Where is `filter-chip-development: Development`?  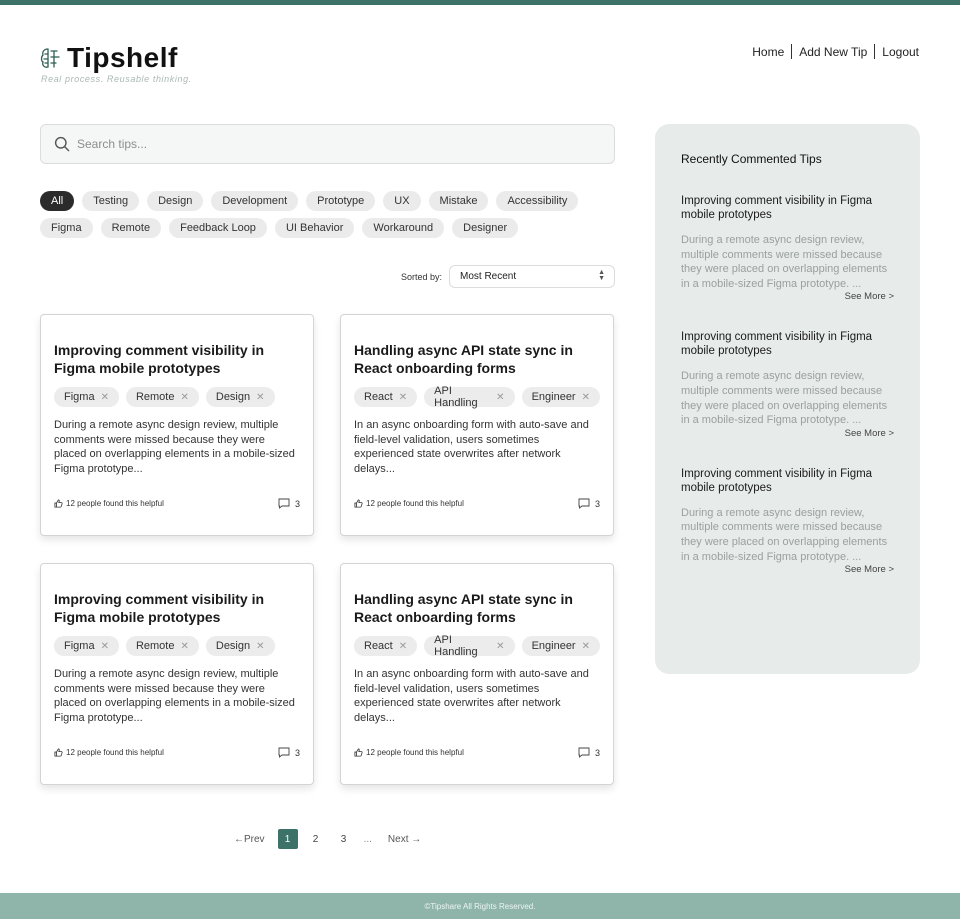
filter-chip-development: Development is located at coordinates (255, 201).